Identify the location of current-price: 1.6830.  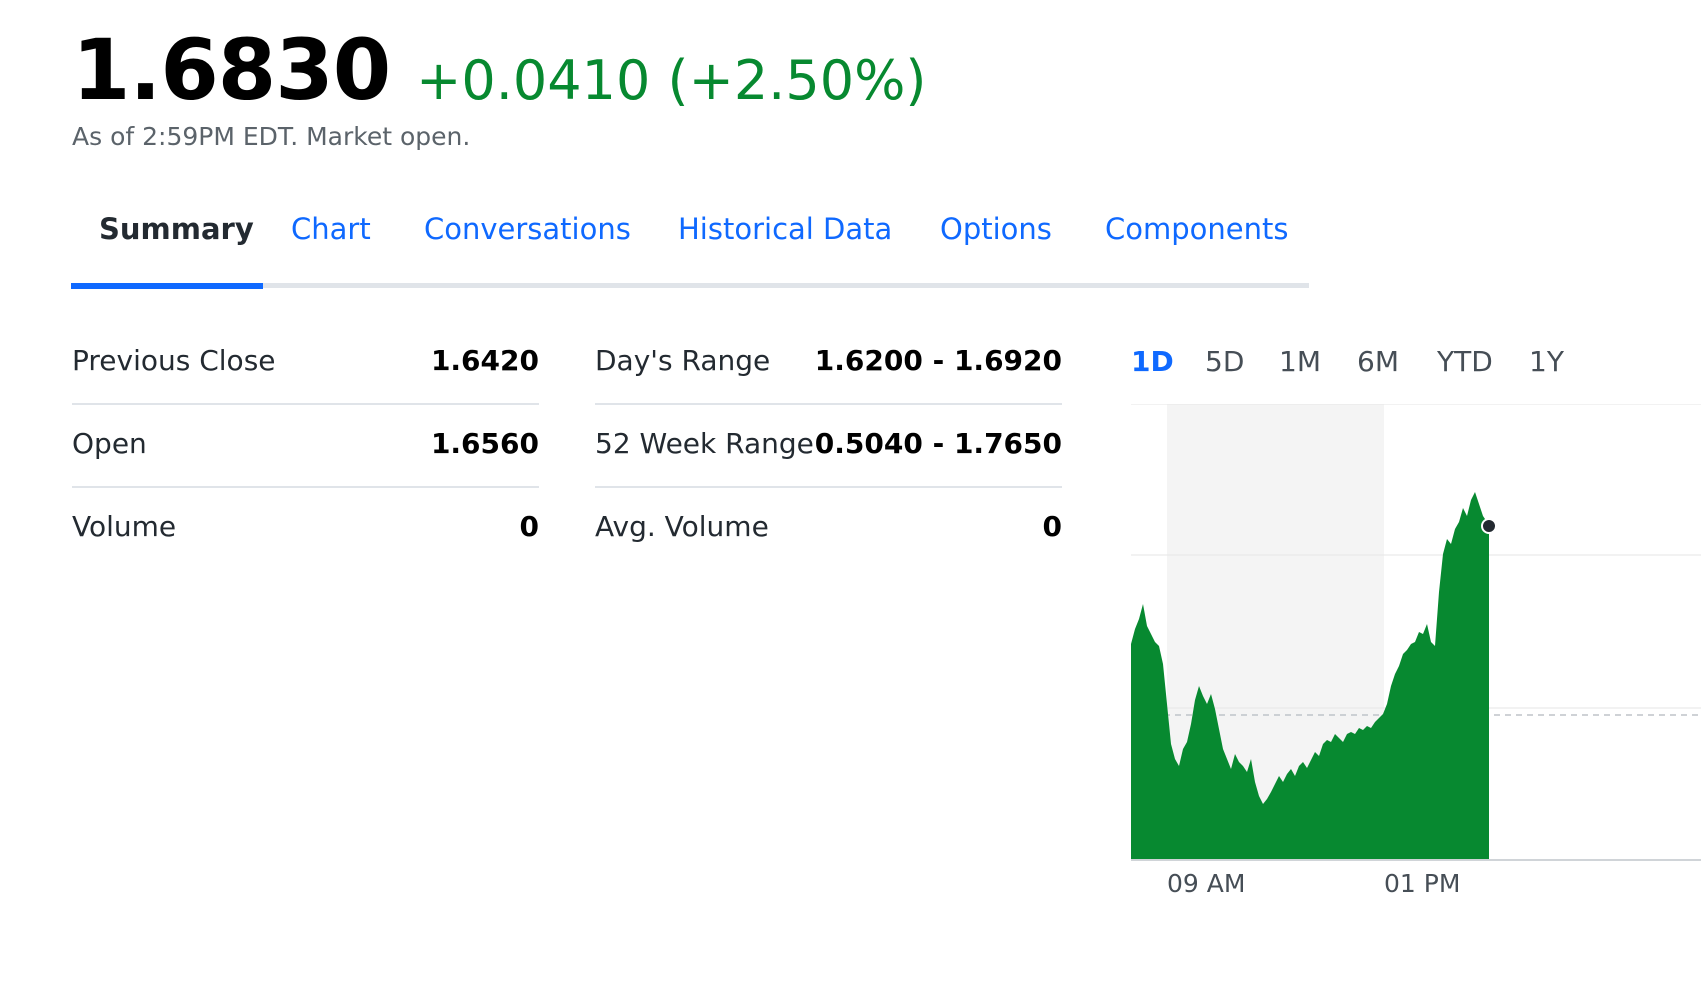
(231, 70).